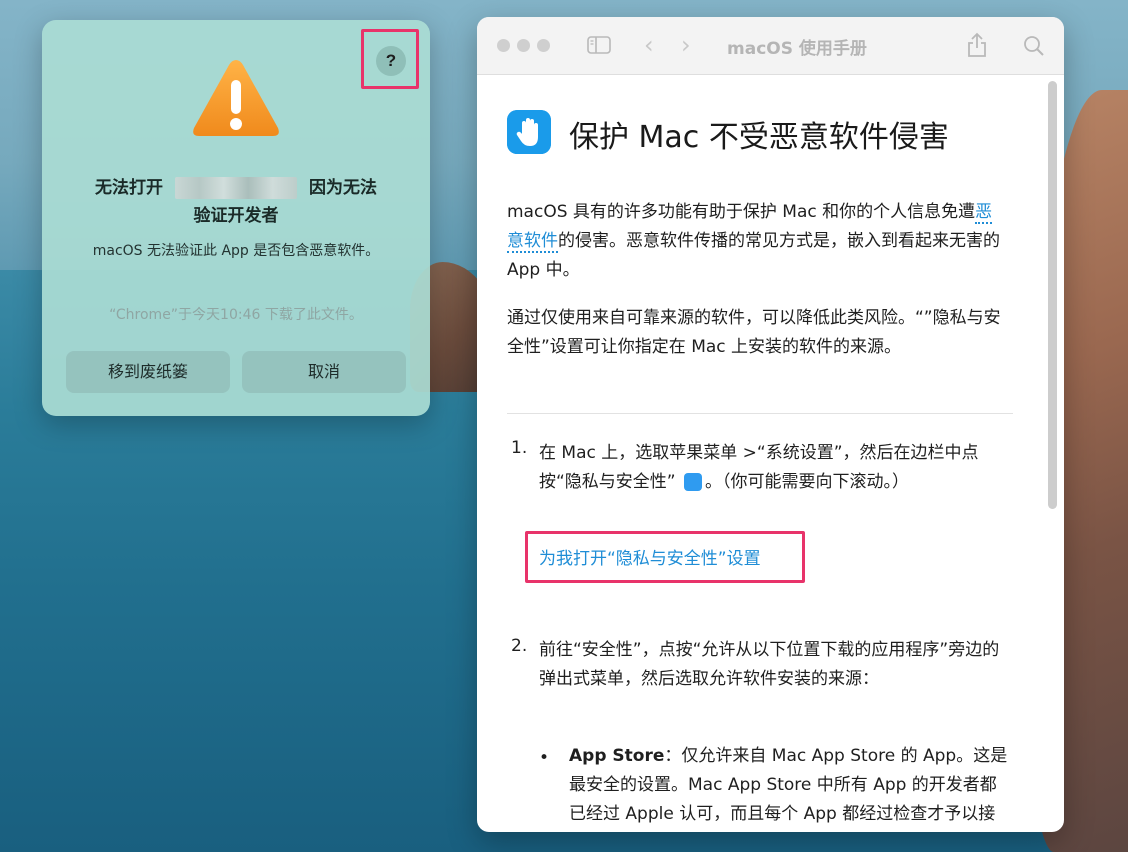 This screenshot has width=1128, height=852. I want to click on window-toolbar: ‹ › macOS 使用手册, so click(770, 46).